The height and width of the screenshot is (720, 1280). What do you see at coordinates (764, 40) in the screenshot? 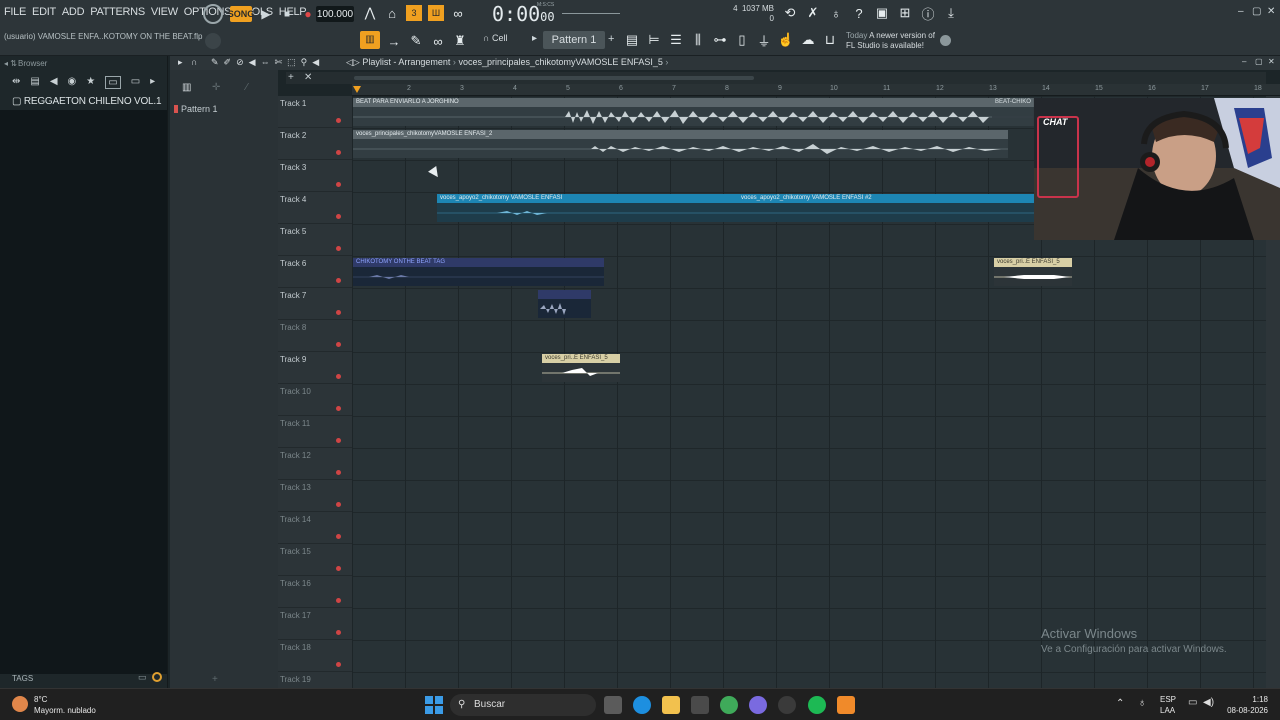
I see `plug-icon: ⏚` at bounding box center [764, 40].